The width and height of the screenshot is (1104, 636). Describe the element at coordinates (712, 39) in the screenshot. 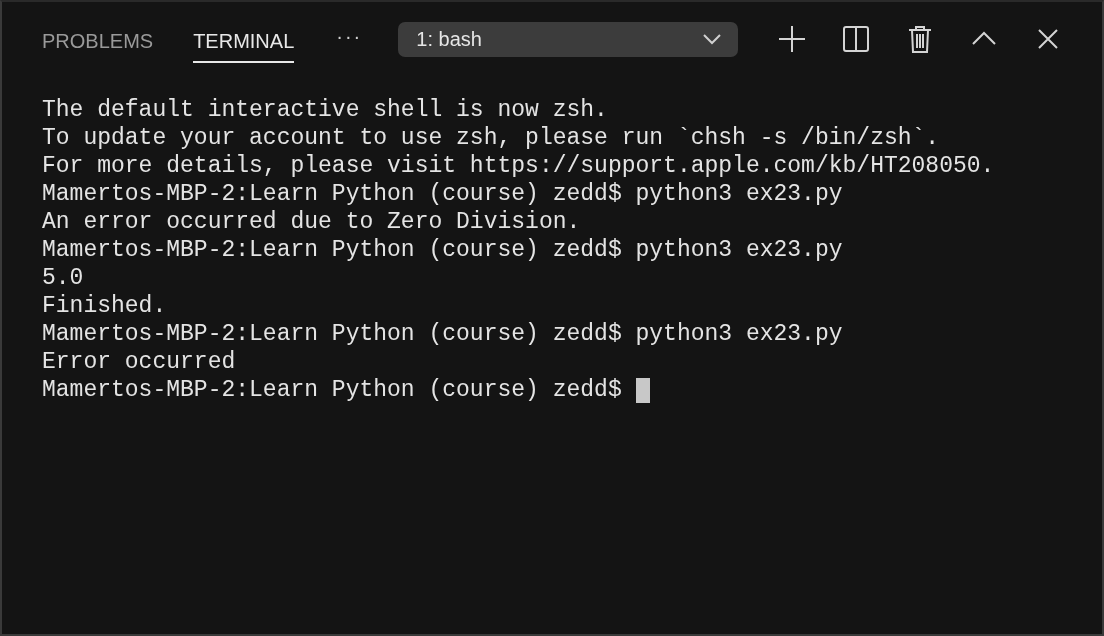

I see `chevron-down-icon` at that location.